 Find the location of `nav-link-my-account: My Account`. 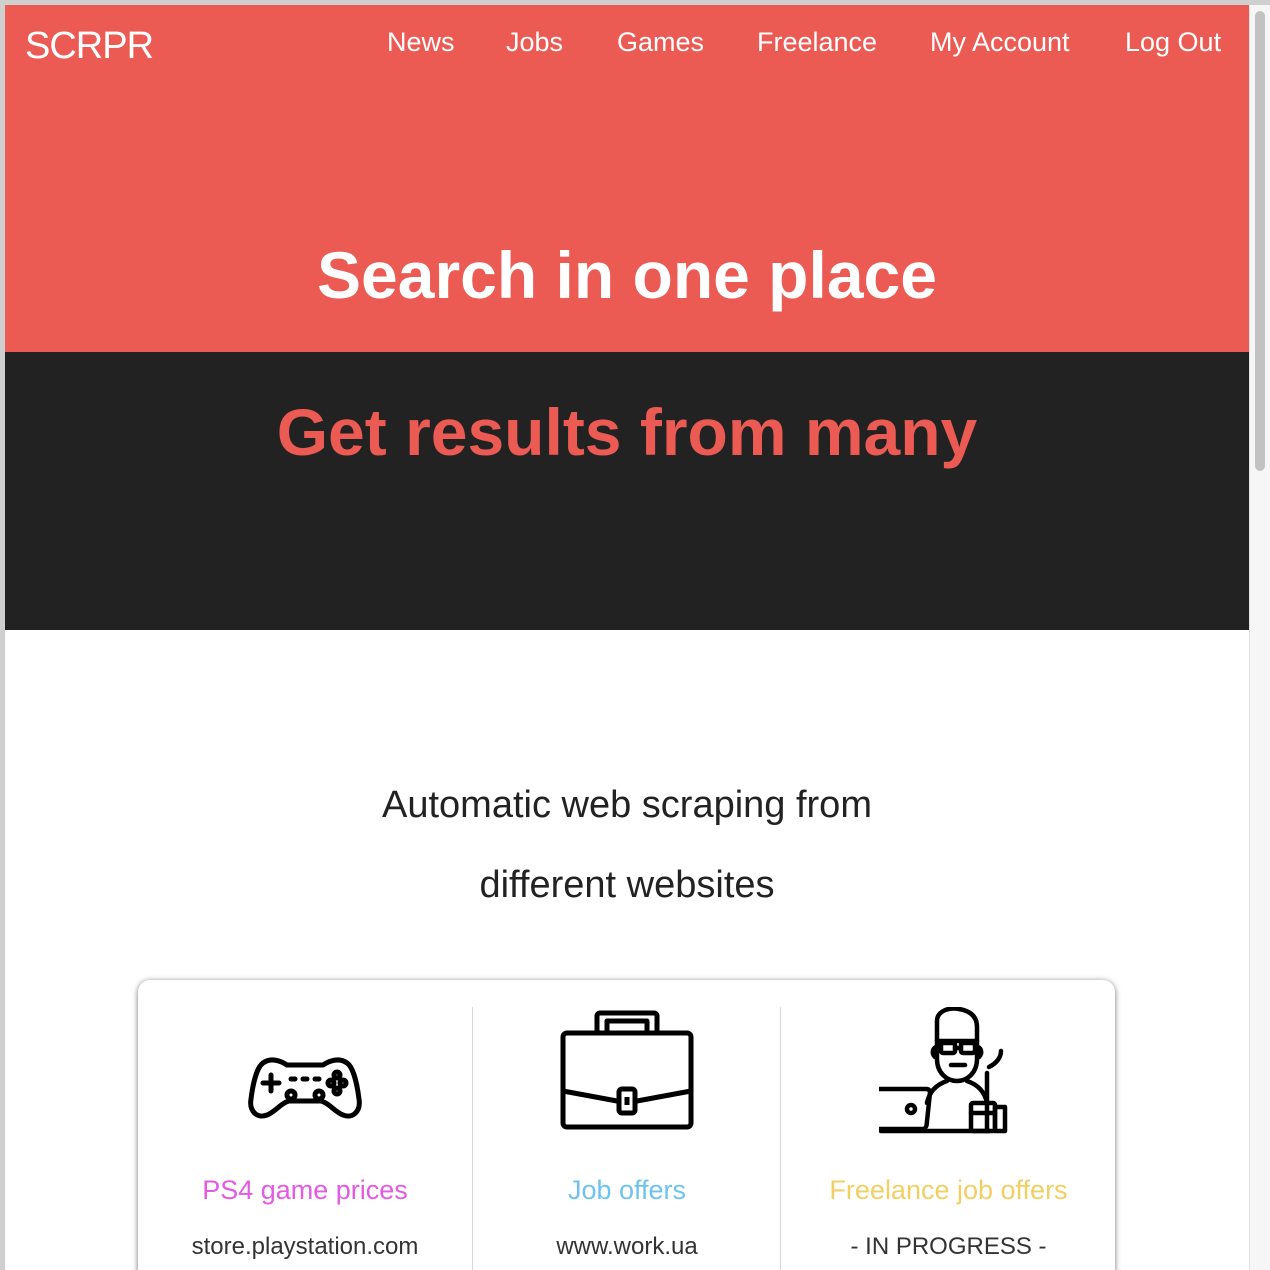

nav-link-my-account: My Account is located at coordinates (1000, 42).